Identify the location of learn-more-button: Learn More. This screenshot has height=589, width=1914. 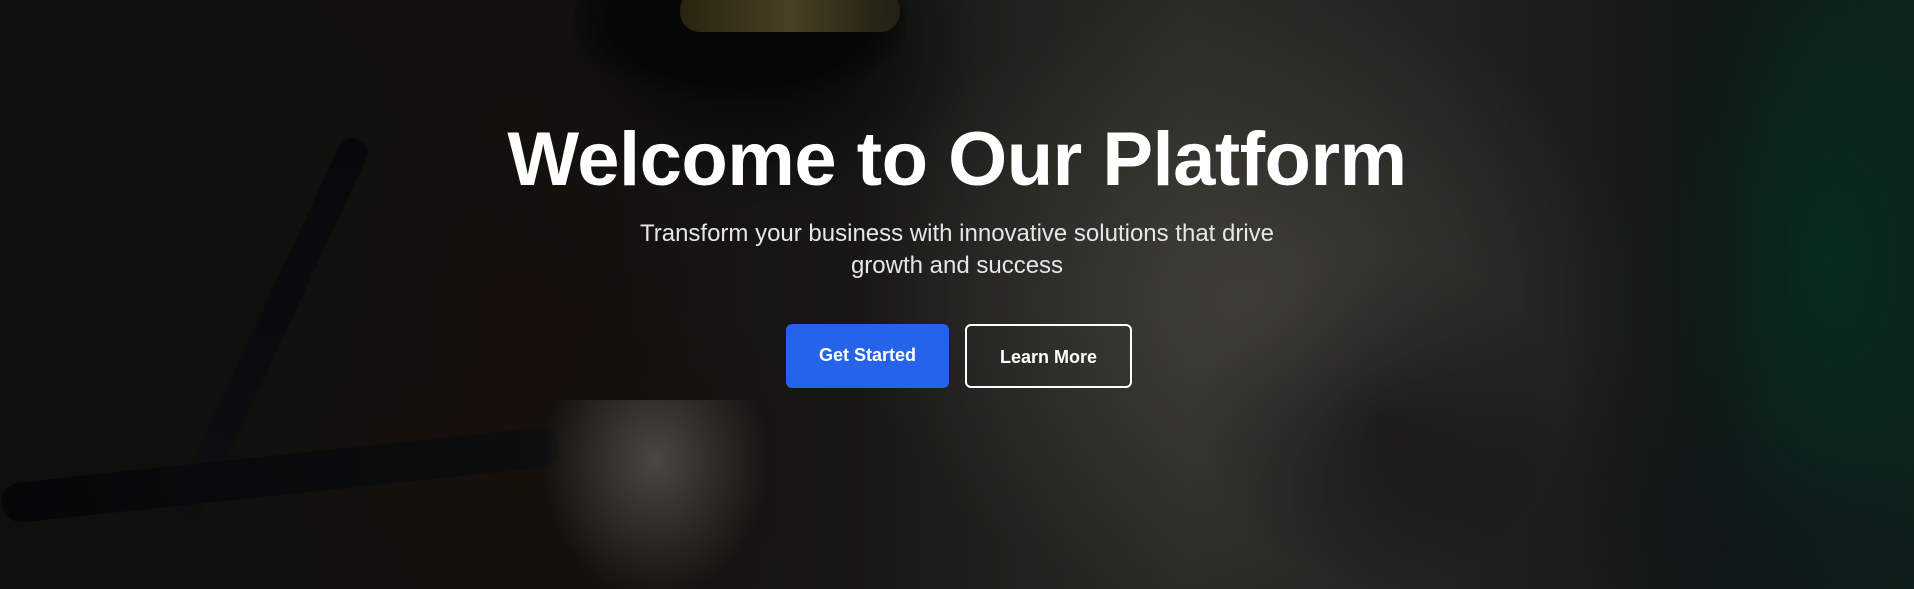
(1048, 356).